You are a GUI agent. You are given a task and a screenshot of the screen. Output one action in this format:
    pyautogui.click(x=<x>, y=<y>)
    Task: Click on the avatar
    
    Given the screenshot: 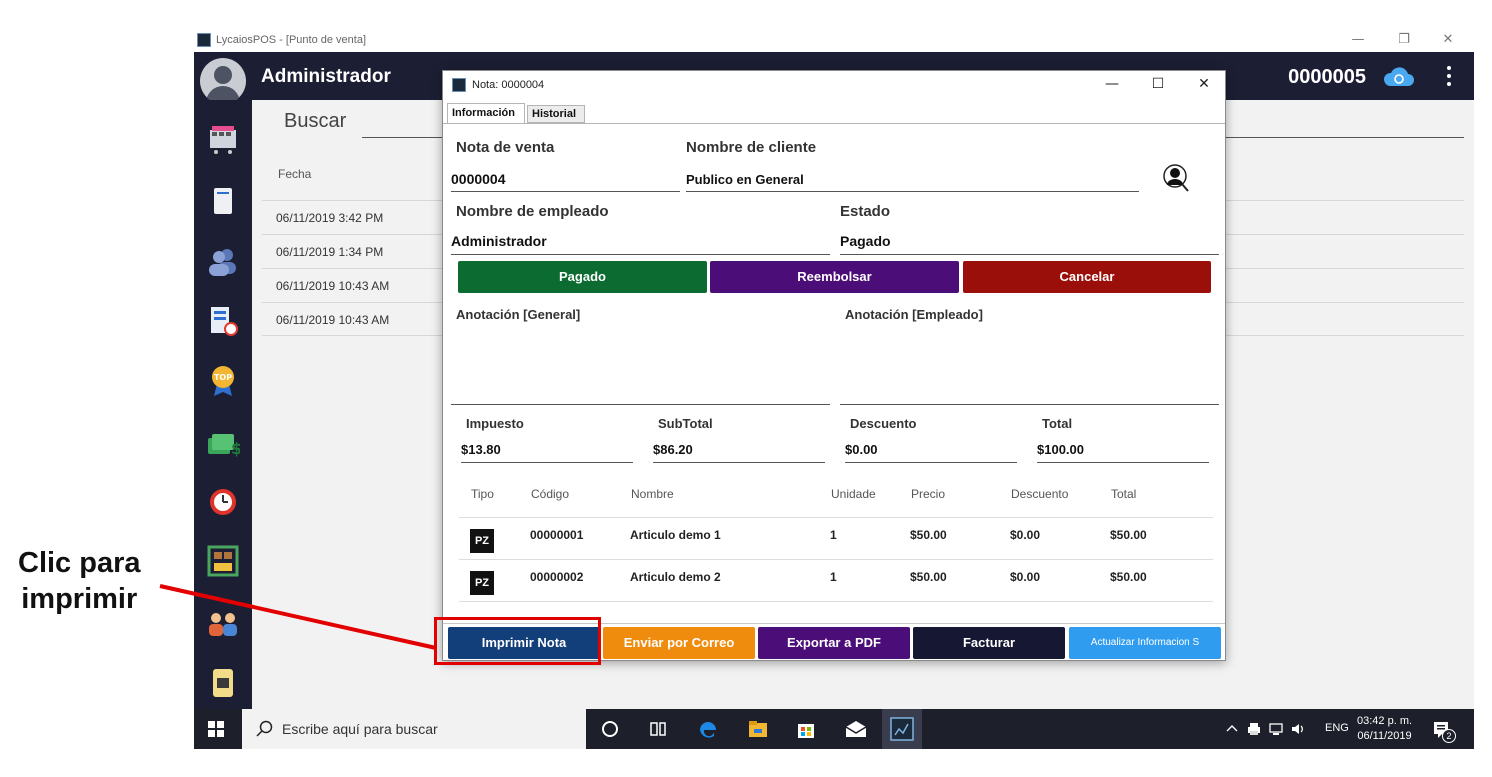 What is the action you would take?
    pyautogui.click(x=223, y=81)
    